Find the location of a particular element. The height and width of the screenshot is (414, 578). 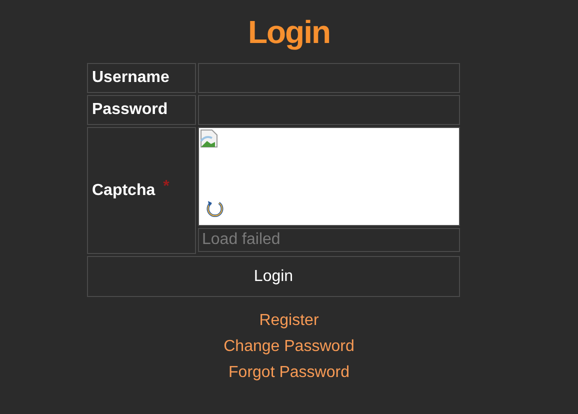

link: Forgot Password is located at coordinates (289, 373).